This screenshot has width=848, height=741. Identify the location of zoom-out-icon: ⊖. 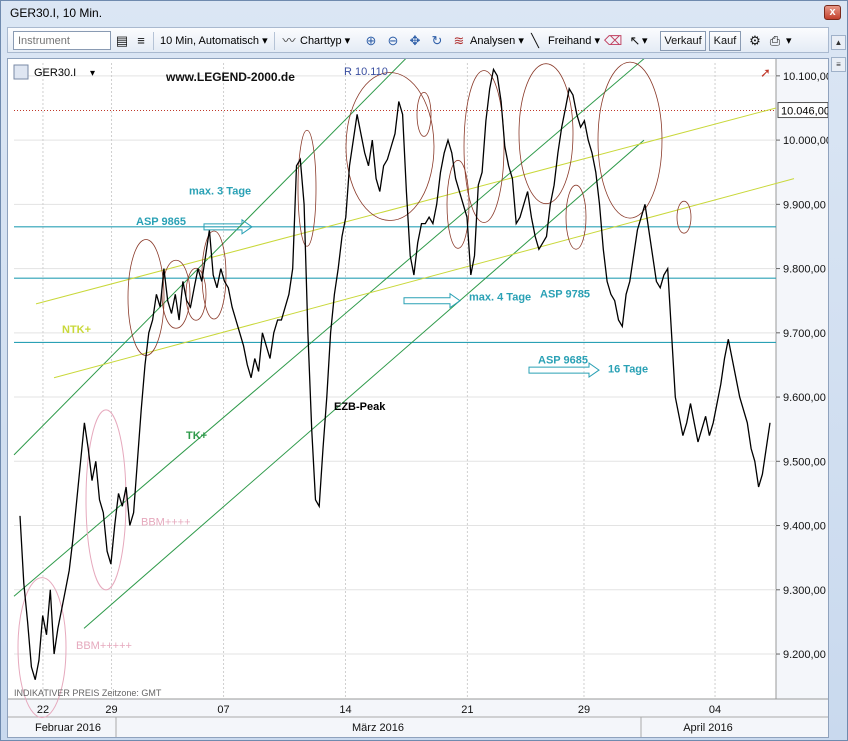
(393, 41).